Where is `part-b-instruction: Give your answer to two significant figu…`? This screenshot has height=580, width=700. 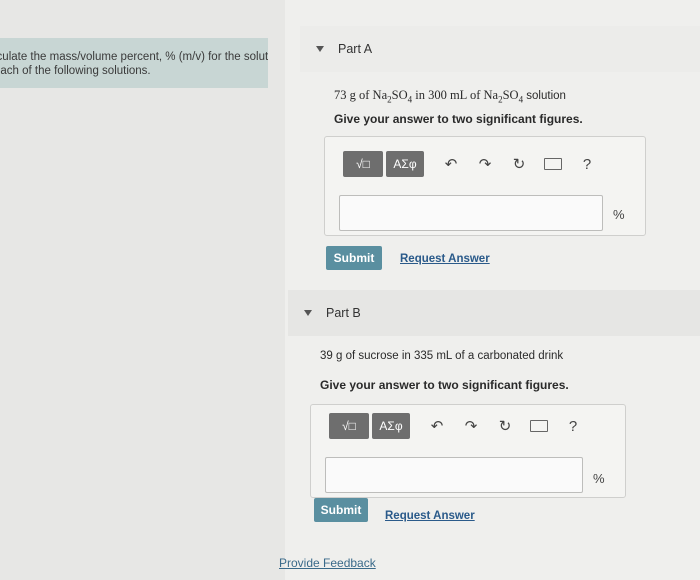 part-b-instruction: Give your answer to two significant figu… is located at coordinates (444, 385).